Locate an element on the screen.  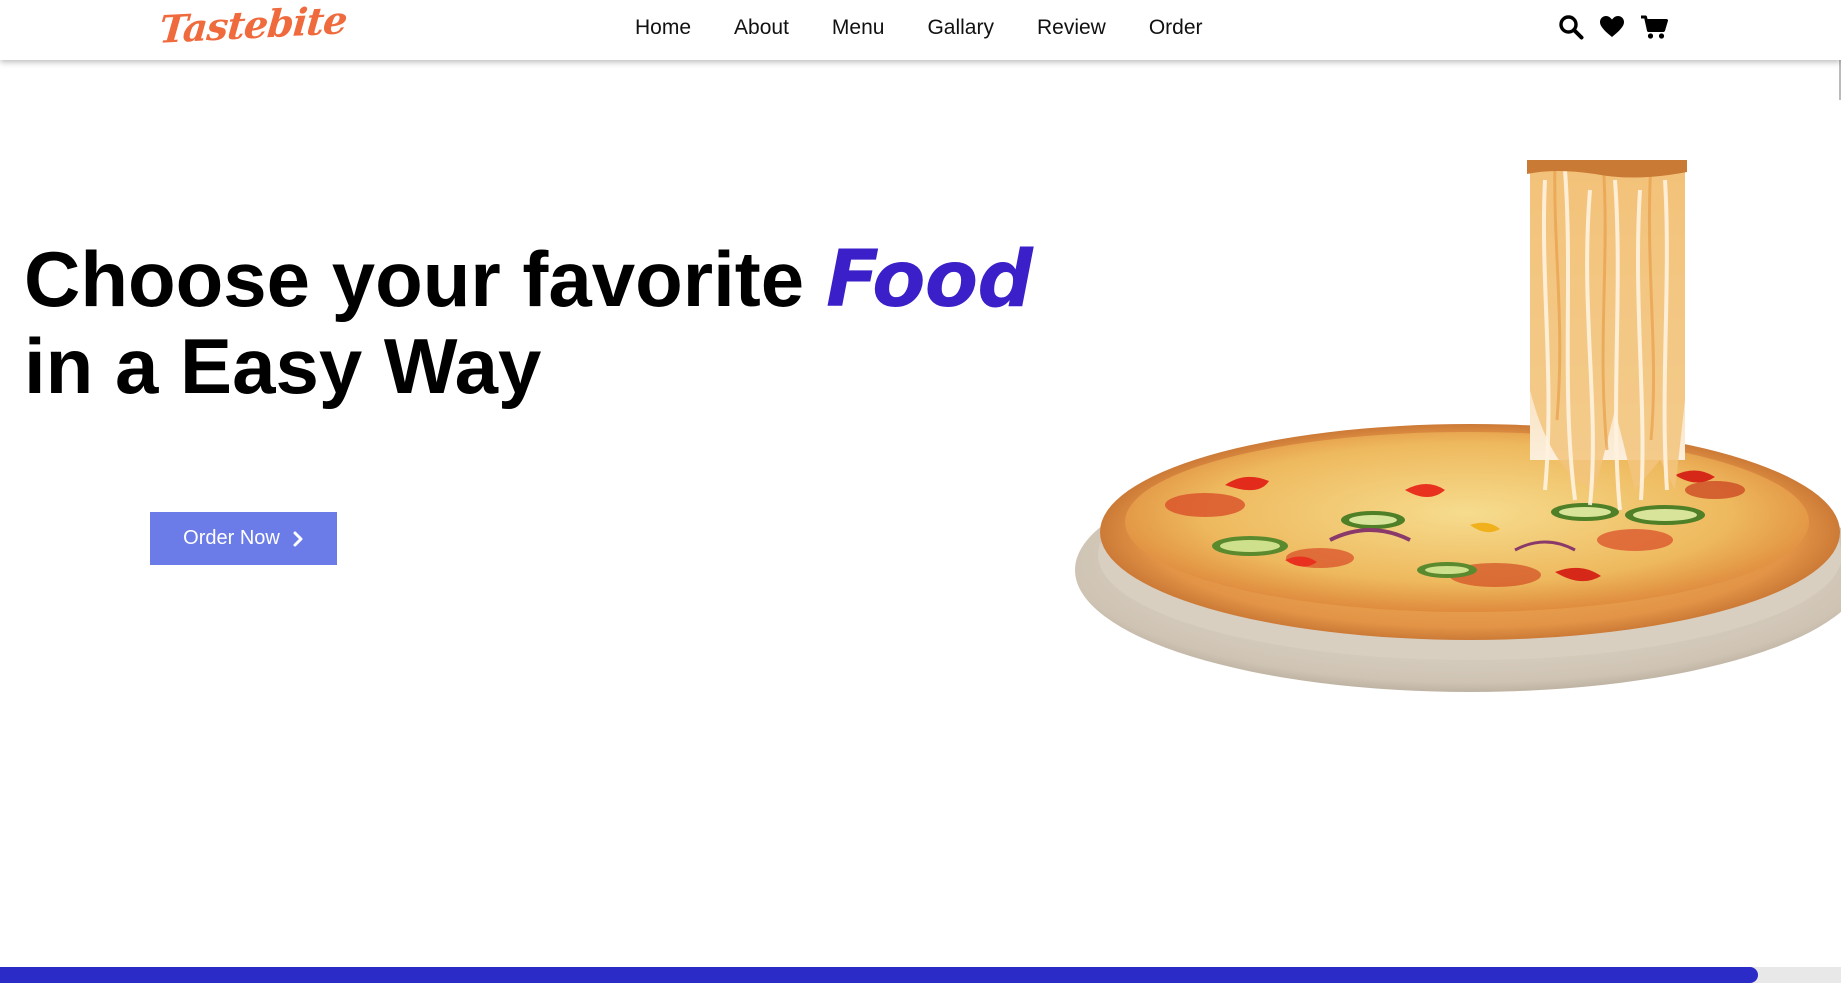
chevron-right-icon is located at coordinates (298, 538).